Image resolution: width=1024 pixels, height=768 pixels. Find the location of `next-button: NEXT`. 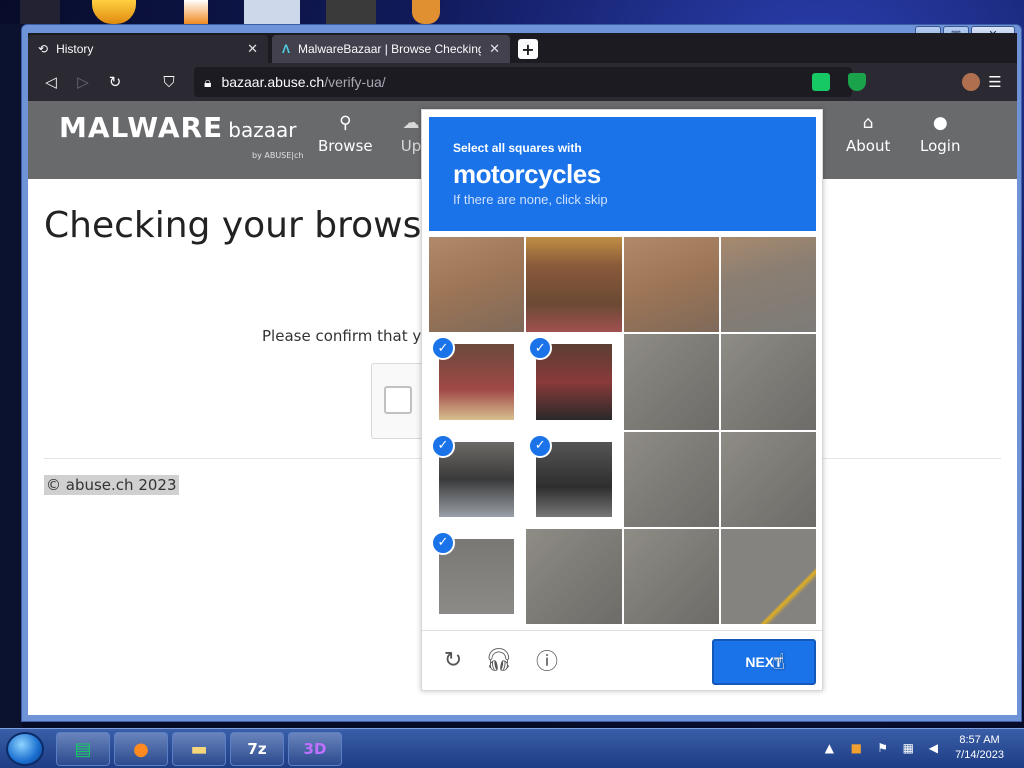

next-button: NEXT is located at coordinates (764, 662).